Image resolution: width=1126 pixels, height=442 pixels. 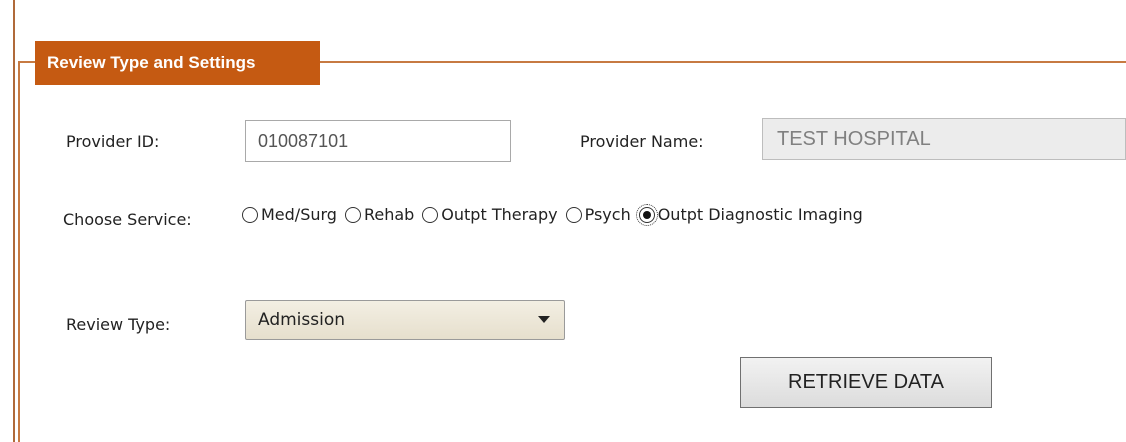 What do you see at coordinates (299, 214) in the screenshot?
I see `radio-label: Med/Surg` at bounding box center [299, 214].